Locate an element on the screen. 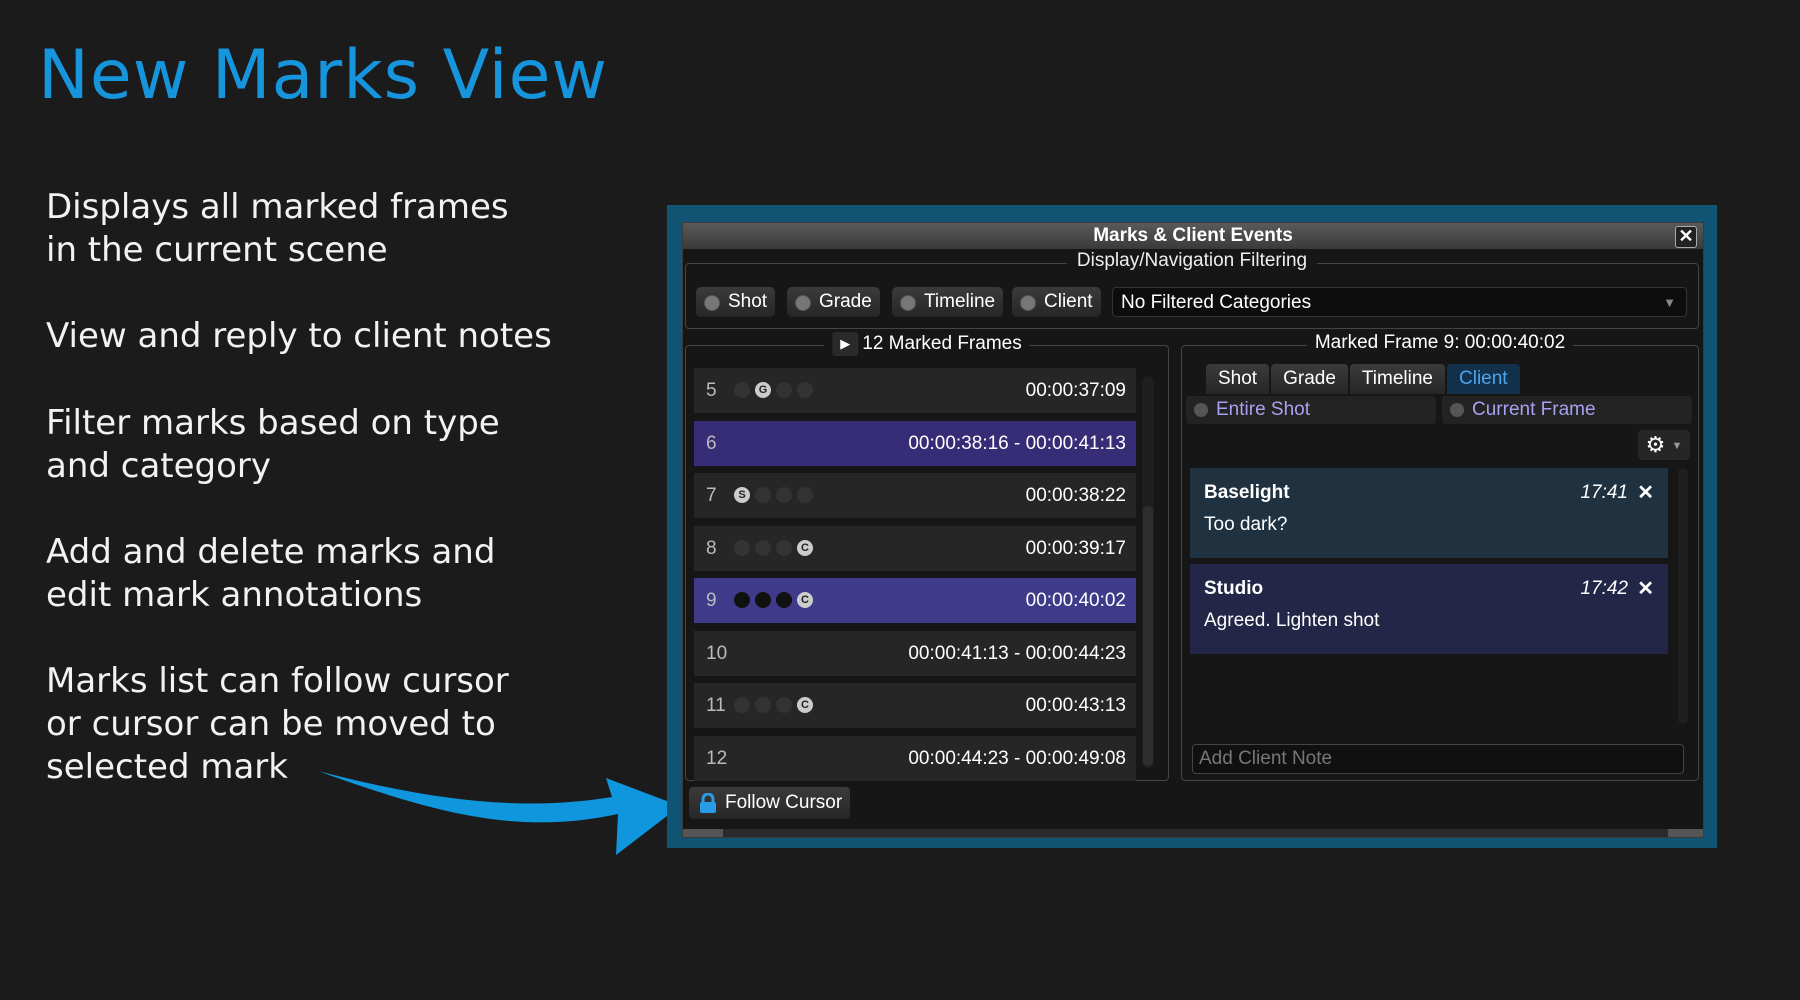  mark-type-indicators: S is located at coordinates (776, 498).